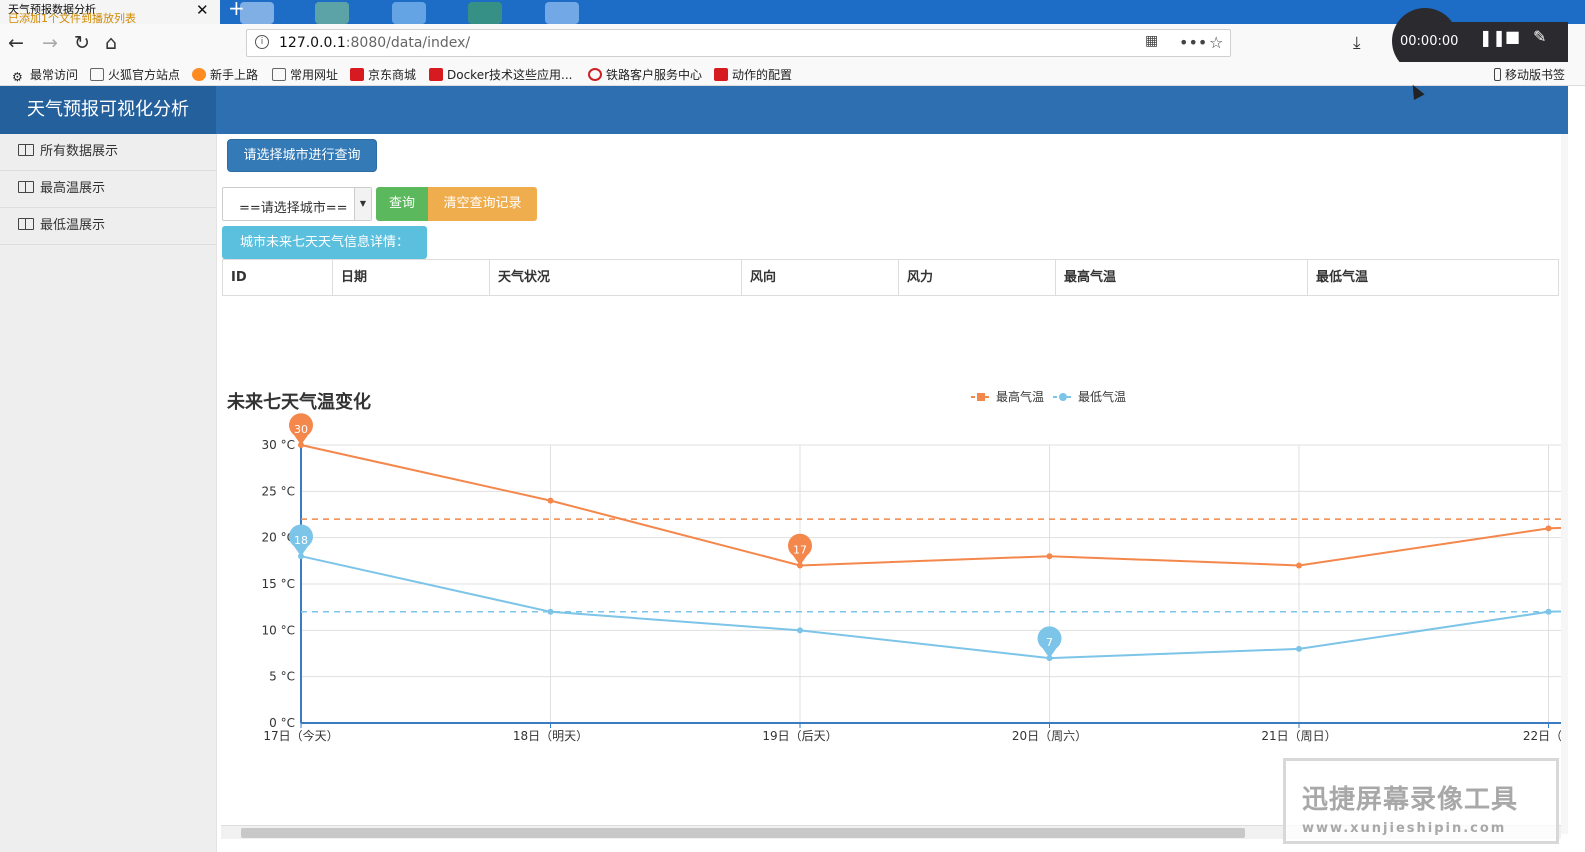  Describe the element at coordinates (550, 736) in the screenshot. I see `x-tick-label: 18日（明天）` at that location.